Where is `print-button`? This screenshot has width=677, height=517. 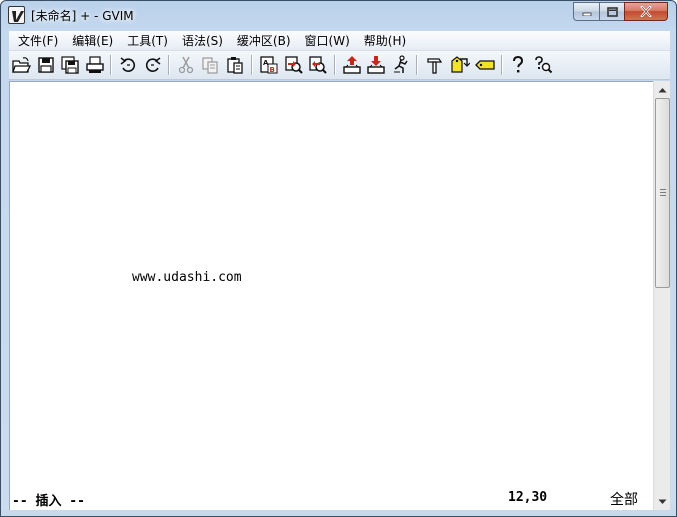
print-button is located at coordinates (95, 65).